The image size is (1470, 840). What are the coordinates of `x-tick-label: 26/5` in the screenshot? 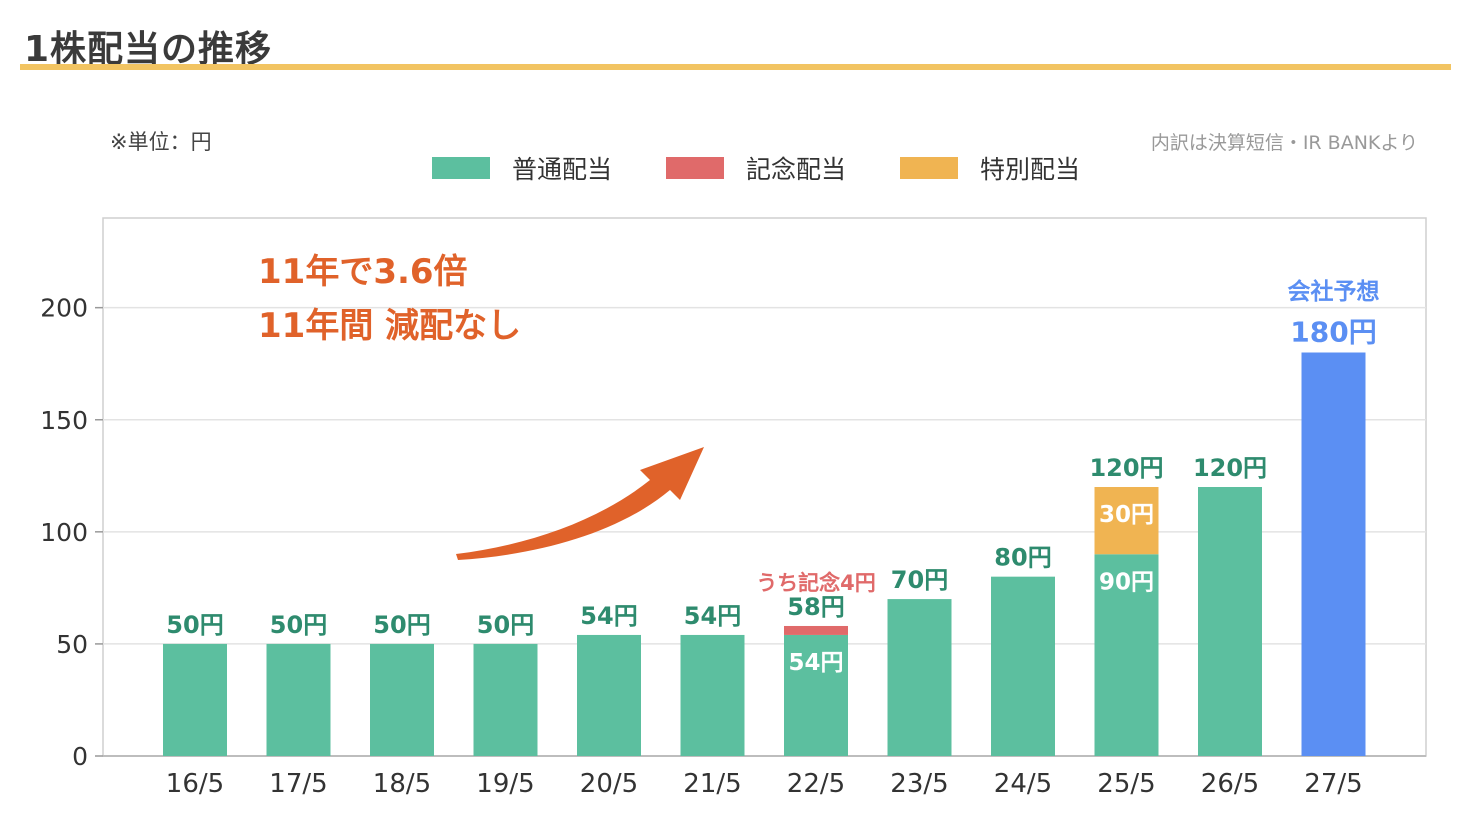 It's located at (1230, 784).